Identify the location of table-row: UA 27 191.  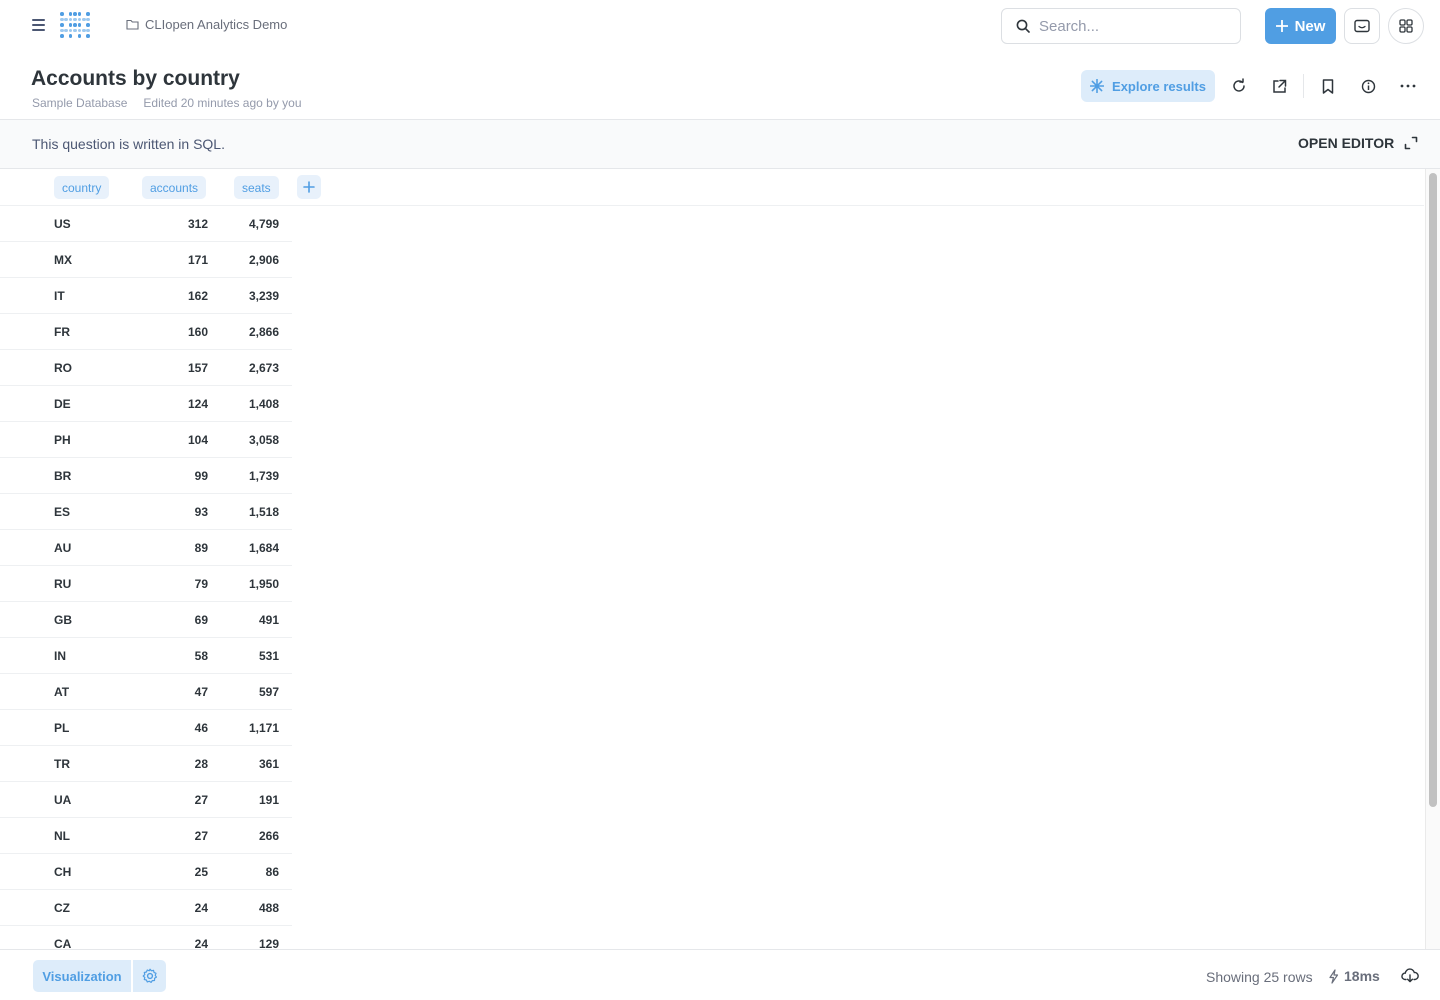
(146, 800).